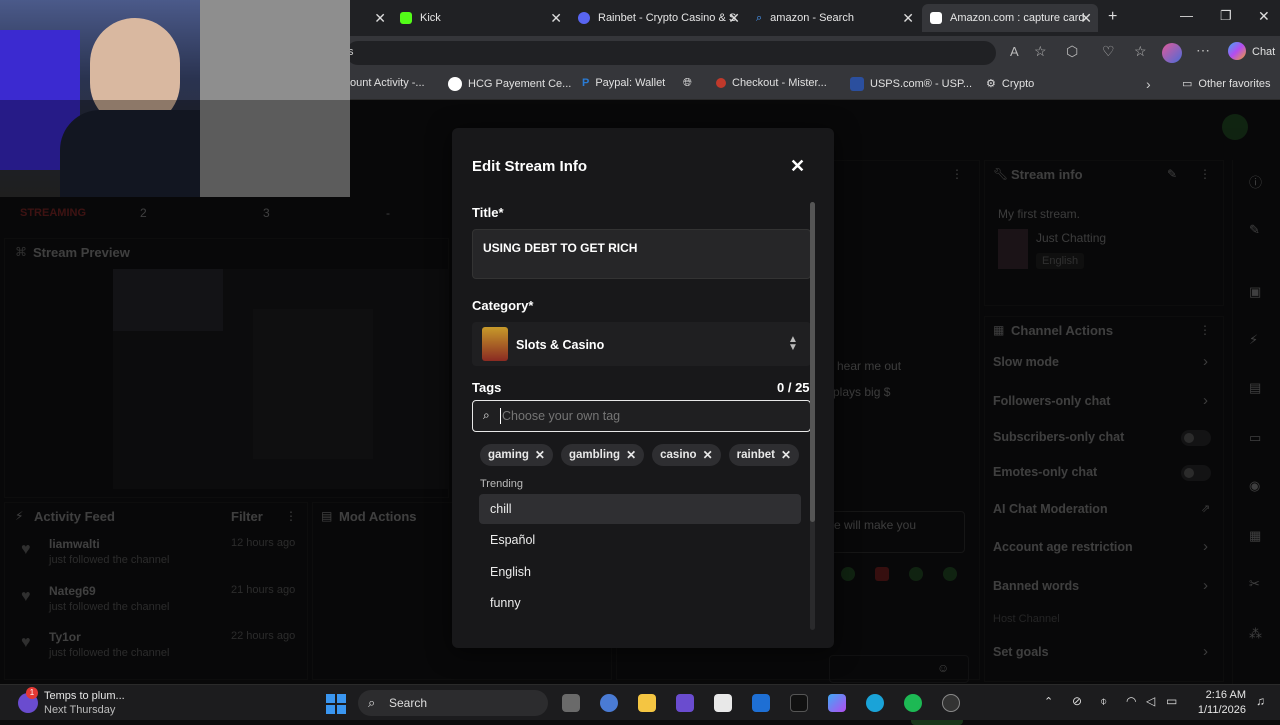 The height and width of the screenshot is (725, 1280). Describe the element at coordinates (755, 455) in the screenshot. I see `tag-chip-label: rainbet` at that location.